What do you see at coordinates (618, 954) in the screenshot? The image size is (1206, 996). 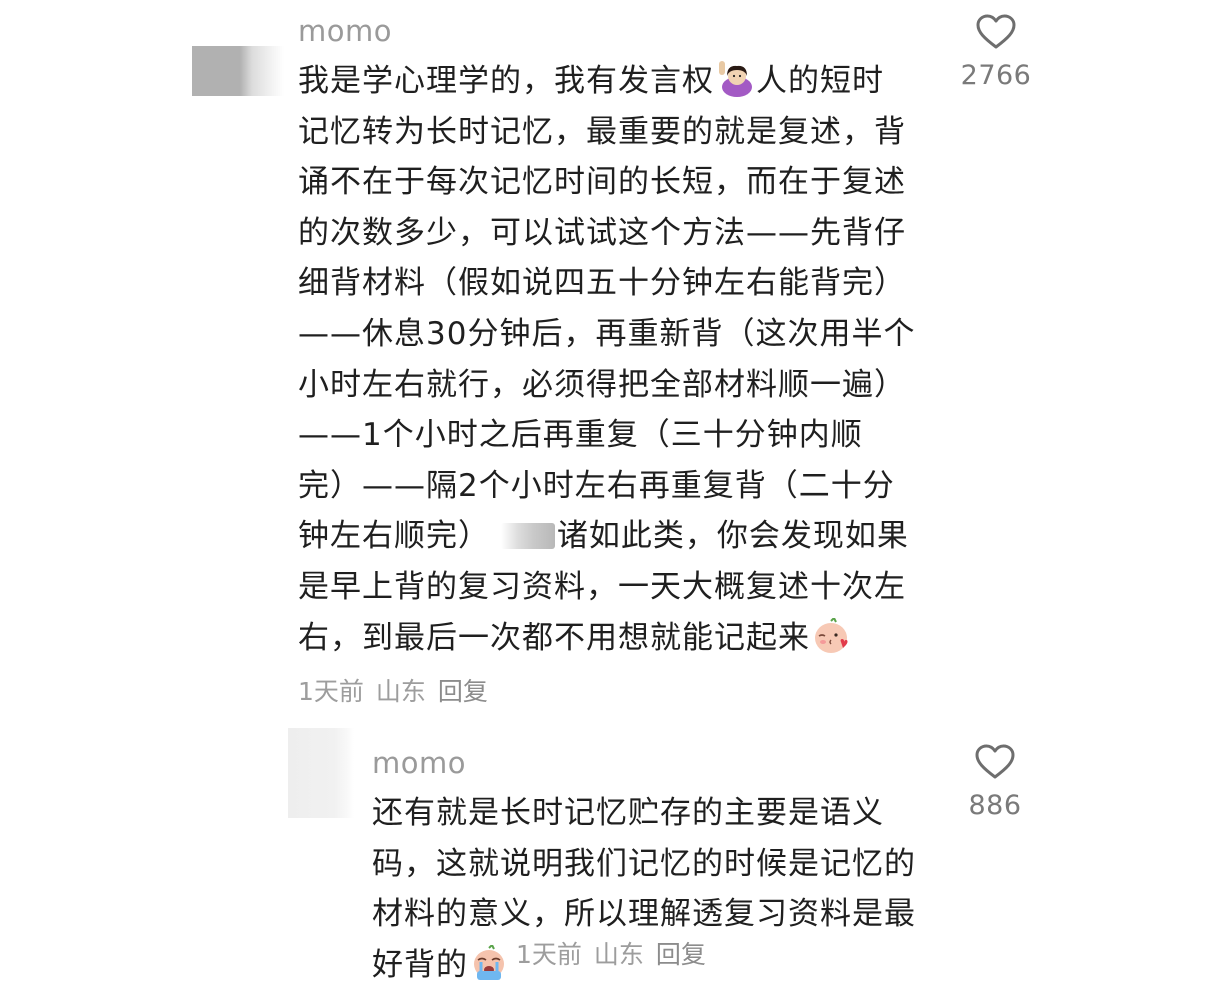 I see `reply-location: 山东` at bounding box center [618, 954].